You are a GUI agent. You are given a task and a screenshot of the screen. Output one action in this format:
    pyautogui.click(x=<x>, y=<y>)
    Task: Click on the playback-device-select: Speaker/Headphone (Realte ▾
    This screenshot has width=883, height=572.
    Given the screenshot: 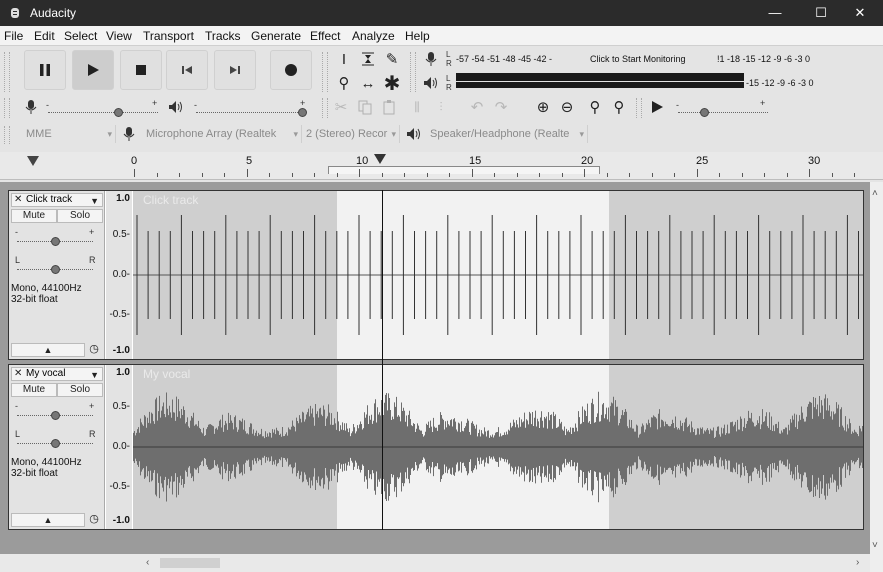 What is the action you would take?
    pyautogui.click(x=507, y=134)
    